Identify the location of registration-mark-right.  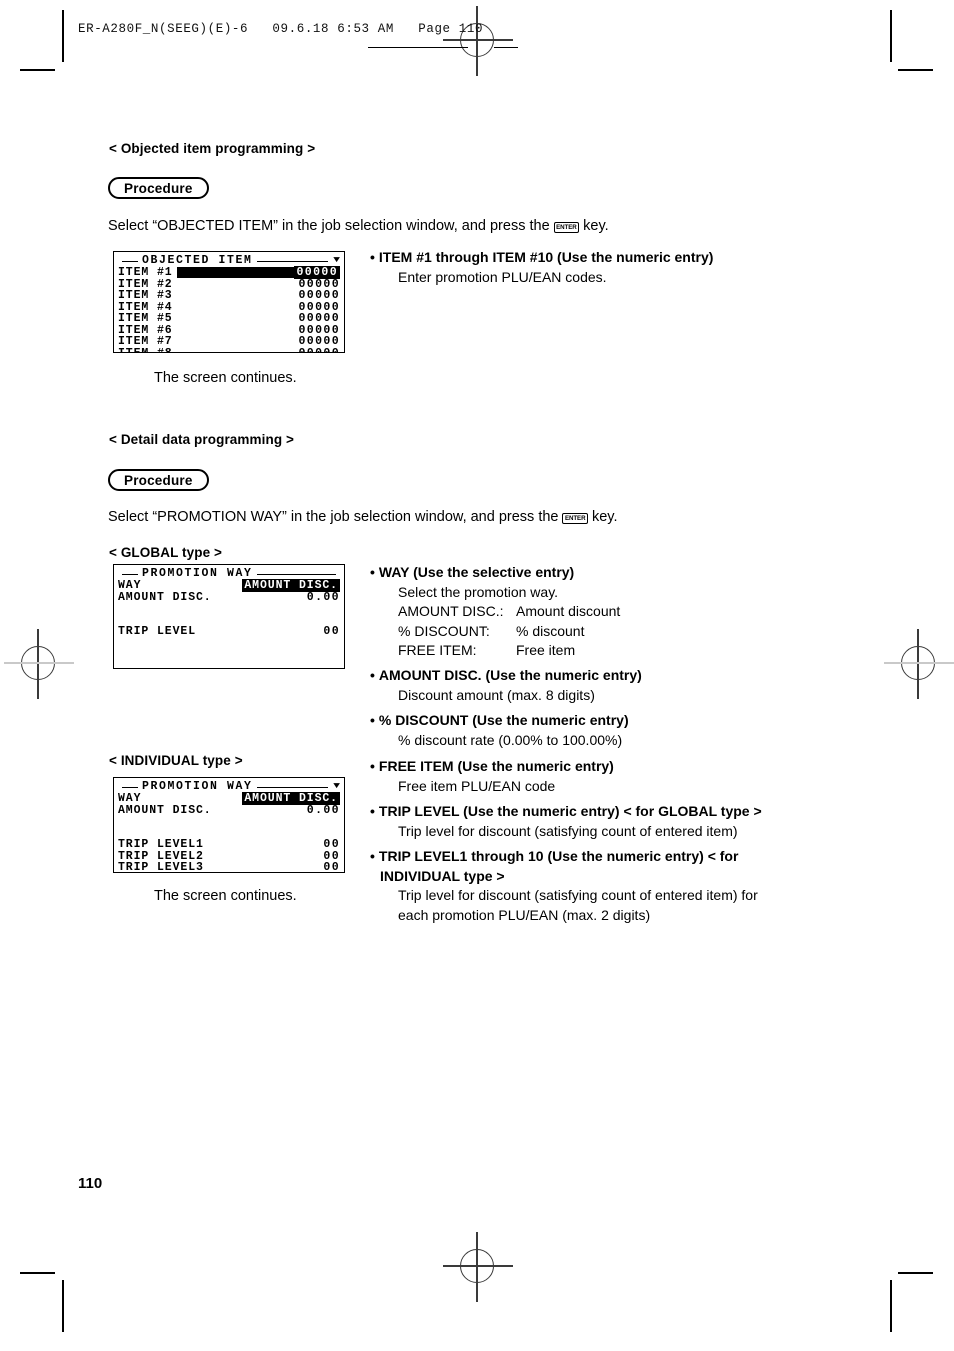
(919, 664).